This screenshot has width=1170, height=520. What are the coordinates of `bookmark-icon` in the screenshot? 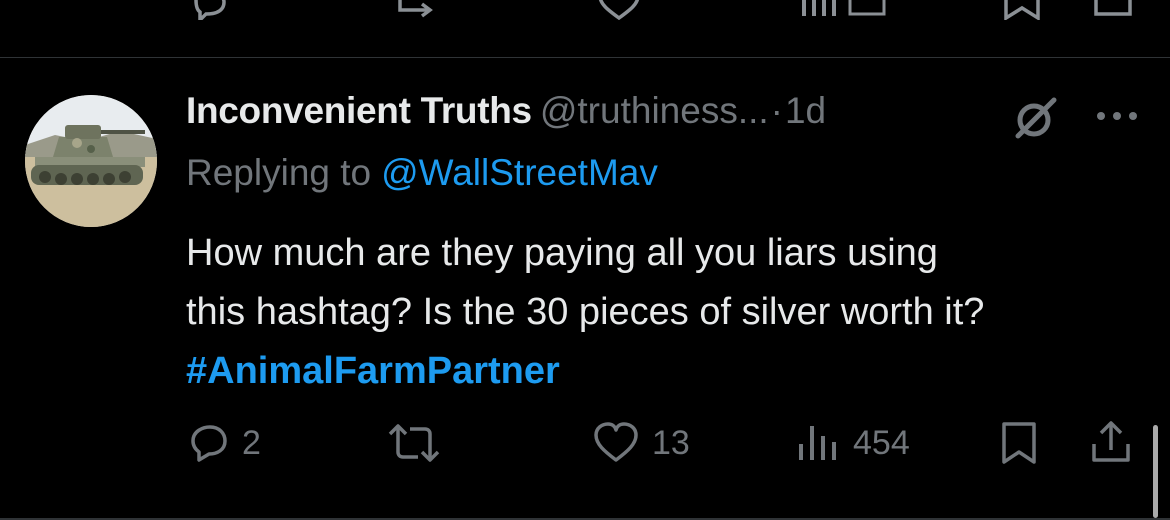 It's located at (1019, 443).